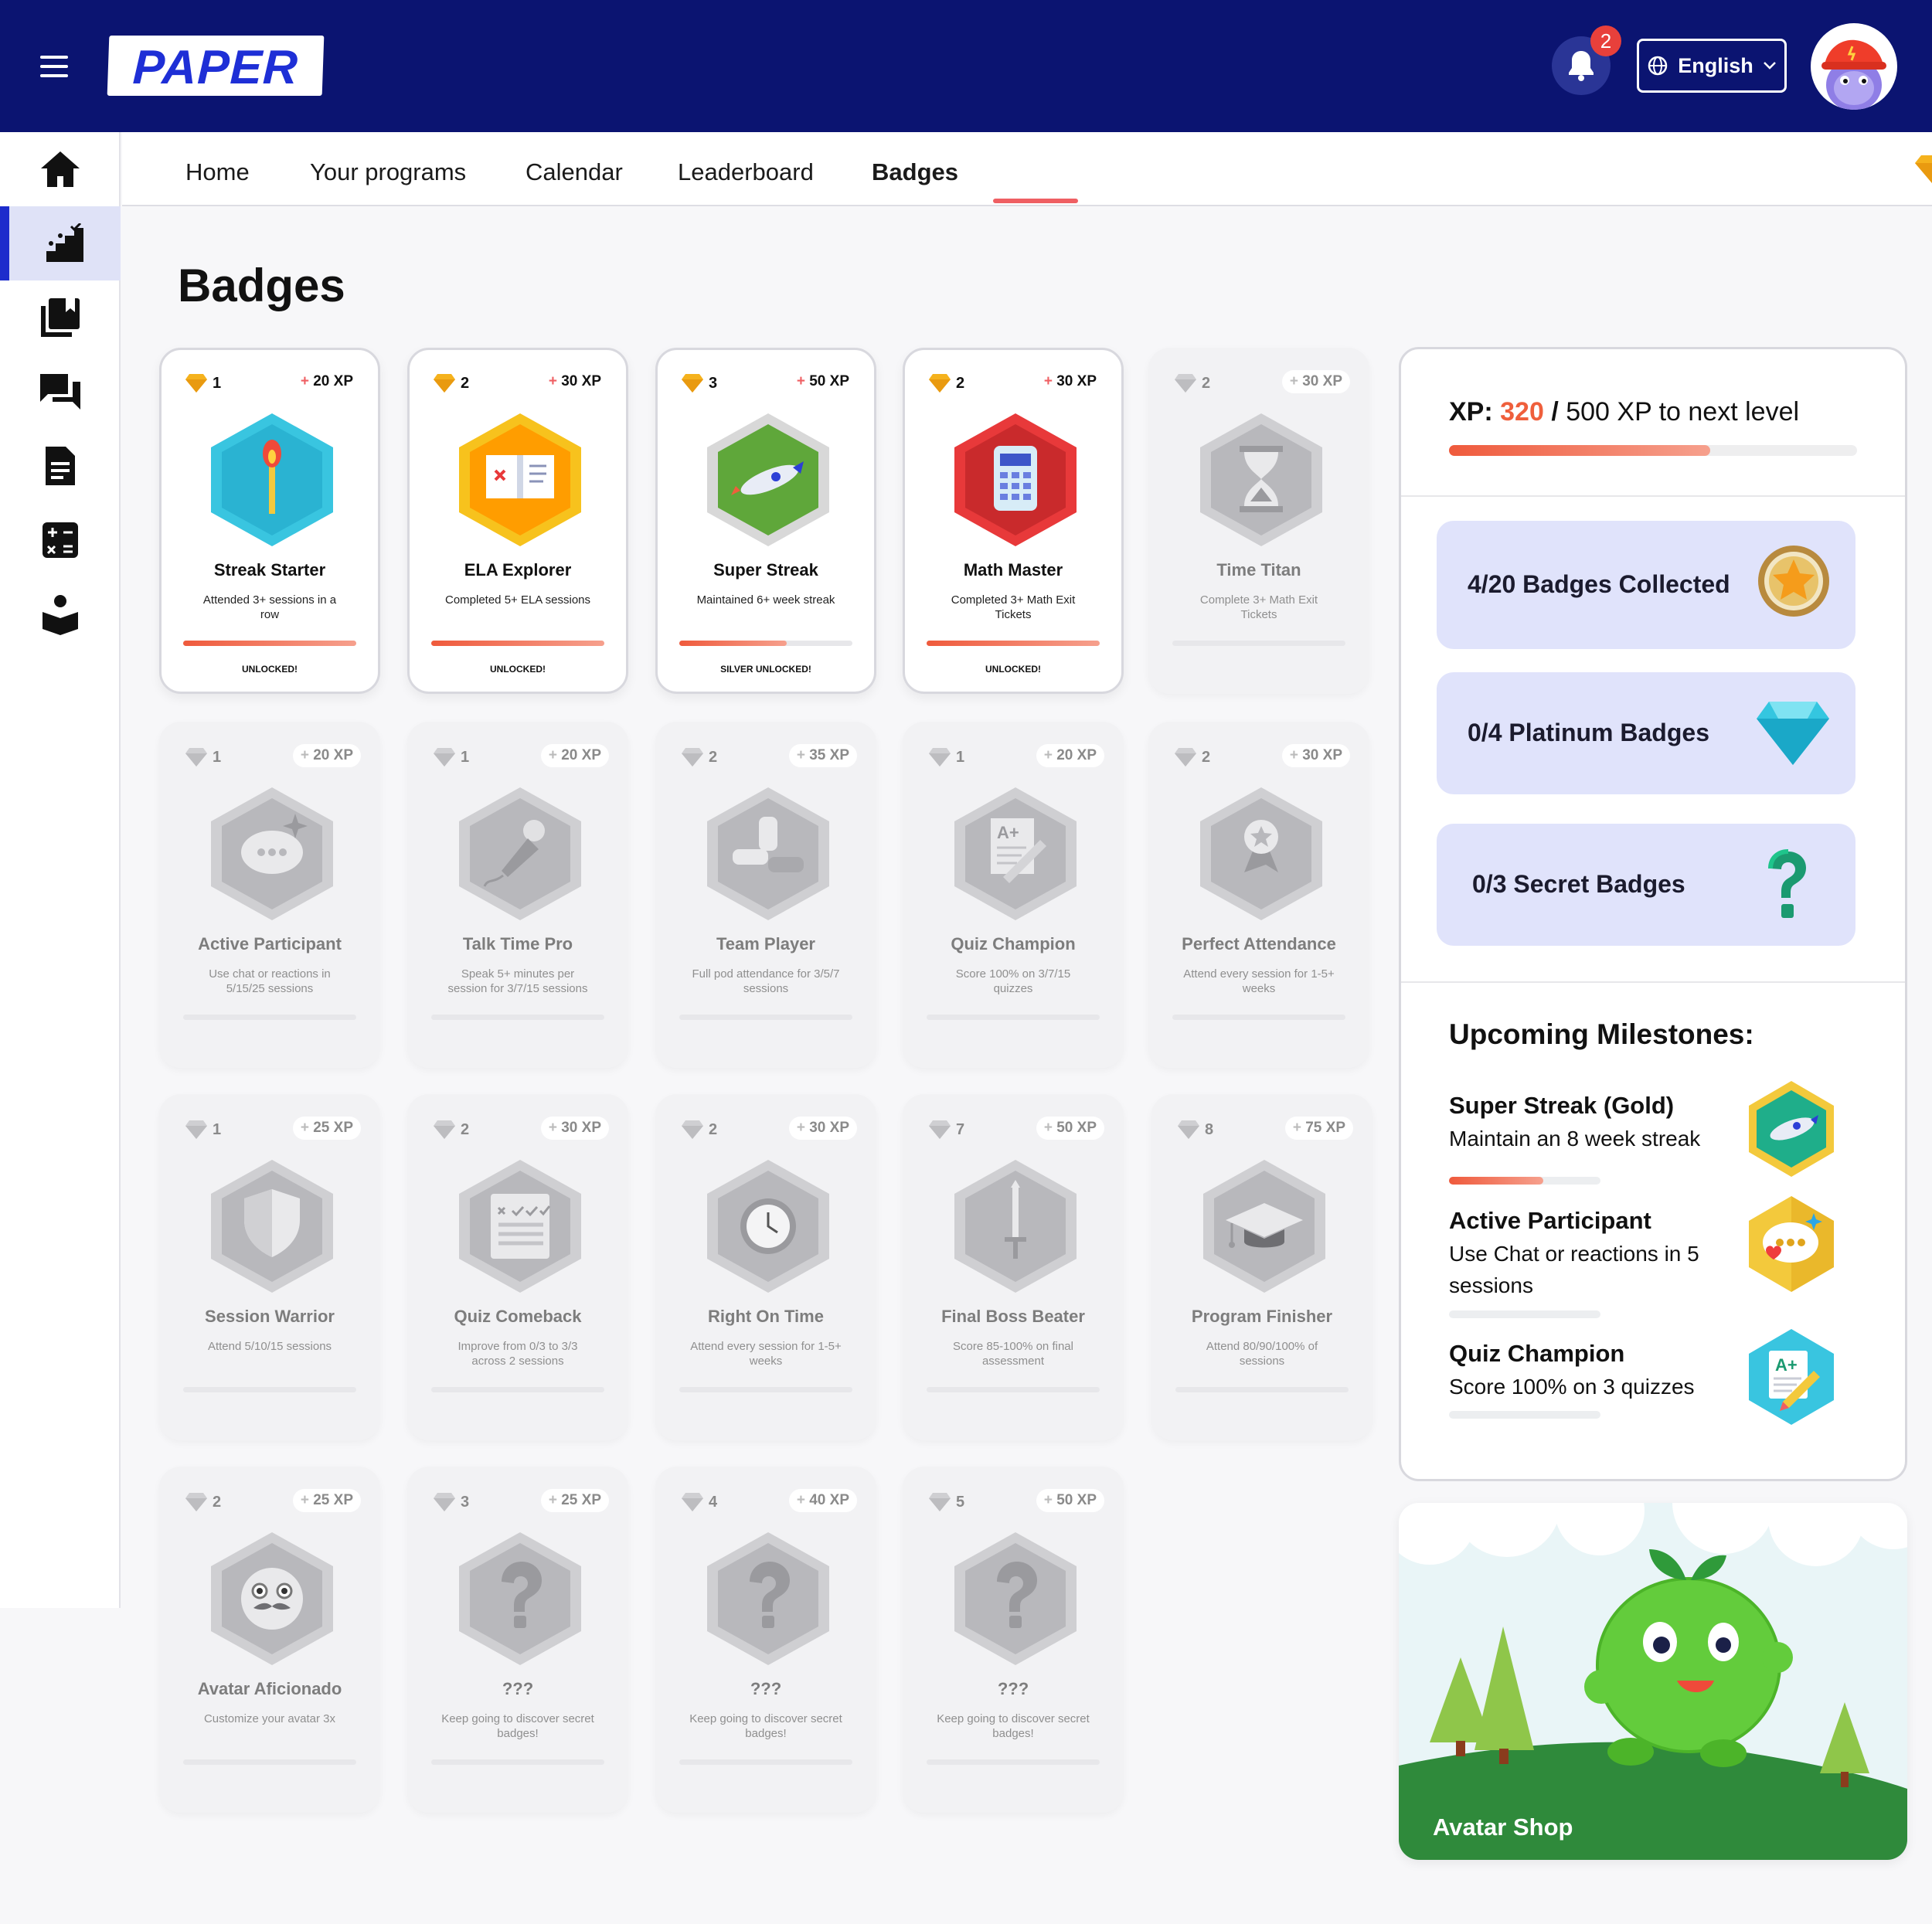  I want to click on sidebar-item-progress, so click(61, 243).